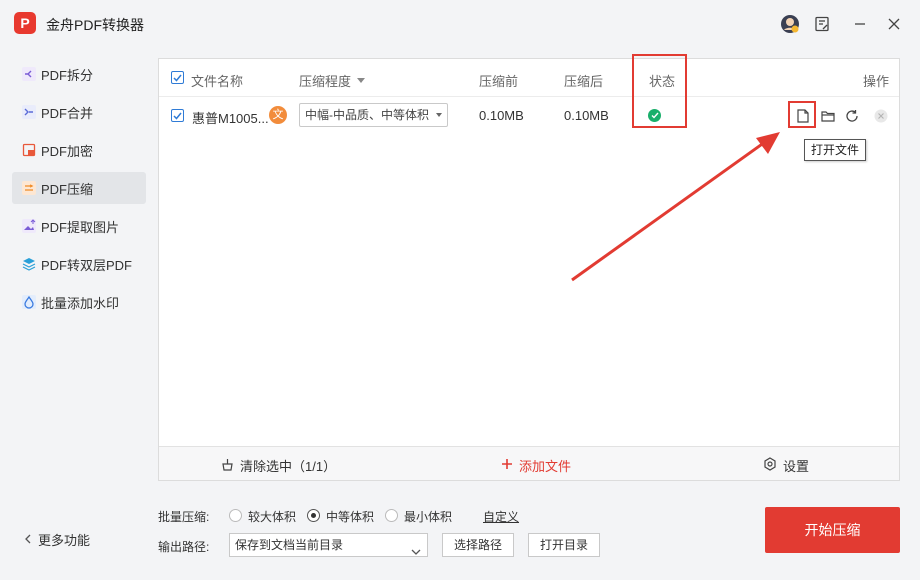 This screenshot has height=580, width=920. Describe the element at coordinates (29, 264) in the screenshot. I see `layers-icon` at that location.